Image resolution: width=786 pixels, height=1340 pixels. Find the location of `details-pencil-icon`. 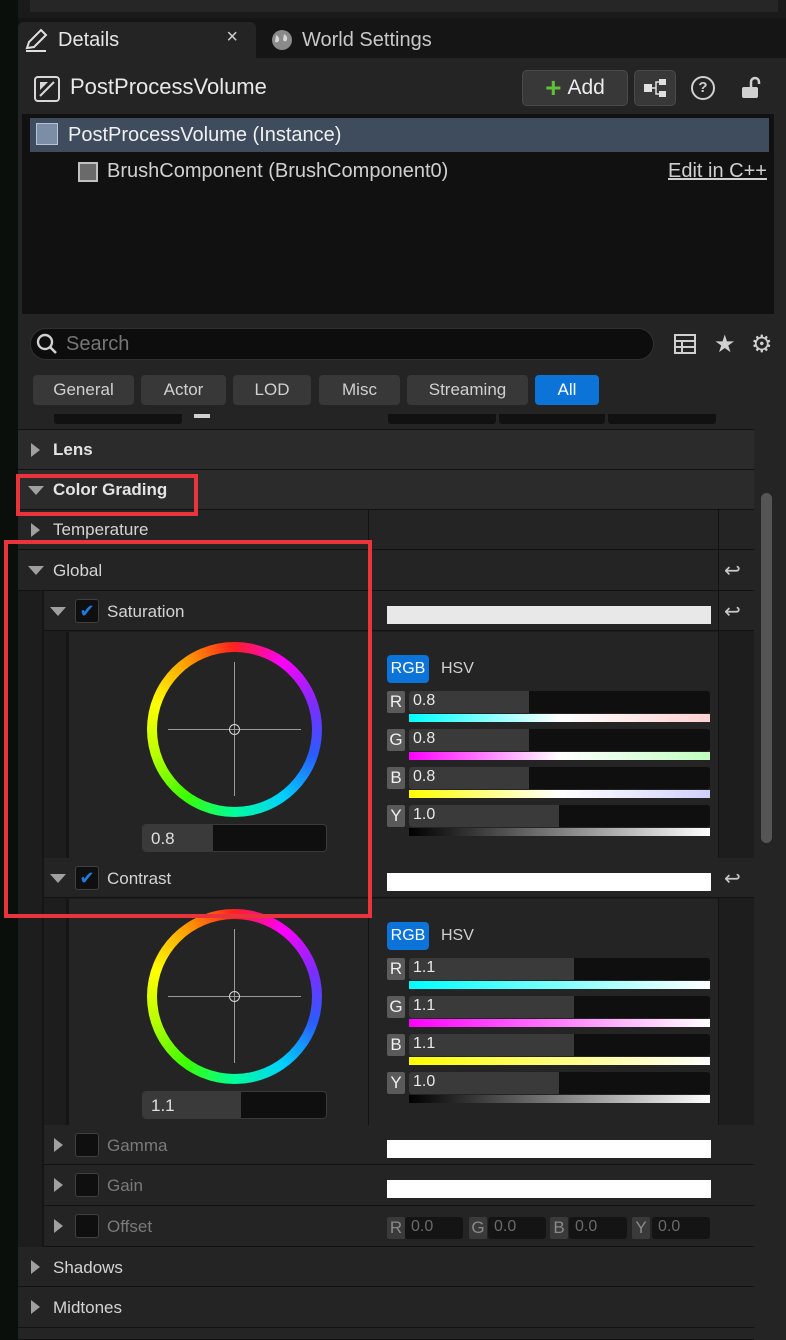

details-pencil-icon is located at coordinates (36, 40).